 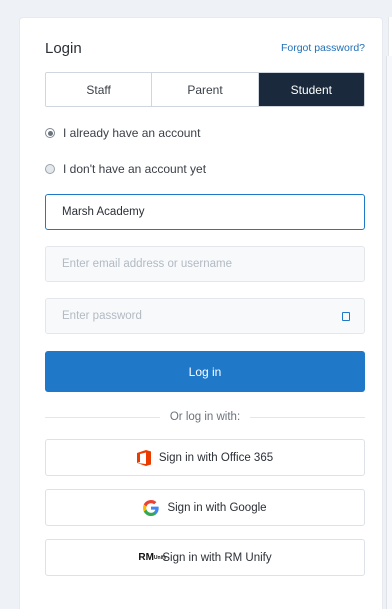 I want to click on google-icon, so click(x=151, y=507).